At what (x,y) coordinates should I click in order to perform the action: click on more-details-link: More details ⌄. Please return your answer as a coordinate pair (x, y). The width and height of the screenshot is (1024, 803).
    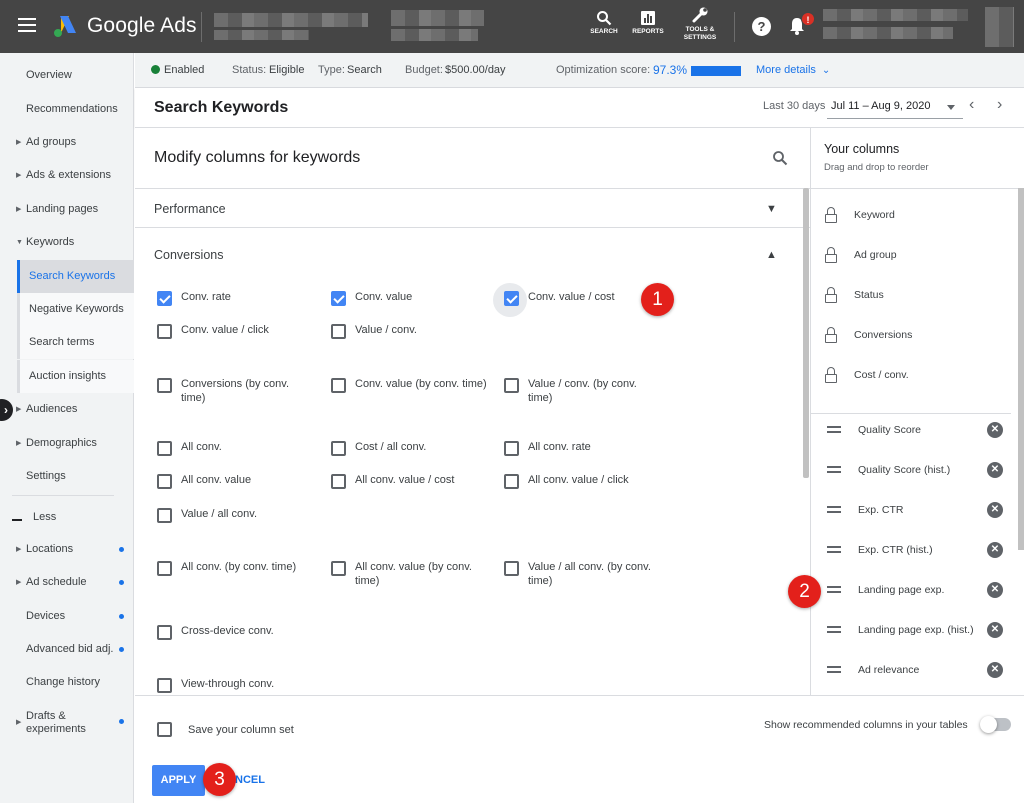
    Looking at the image, I should click on (793, 70).